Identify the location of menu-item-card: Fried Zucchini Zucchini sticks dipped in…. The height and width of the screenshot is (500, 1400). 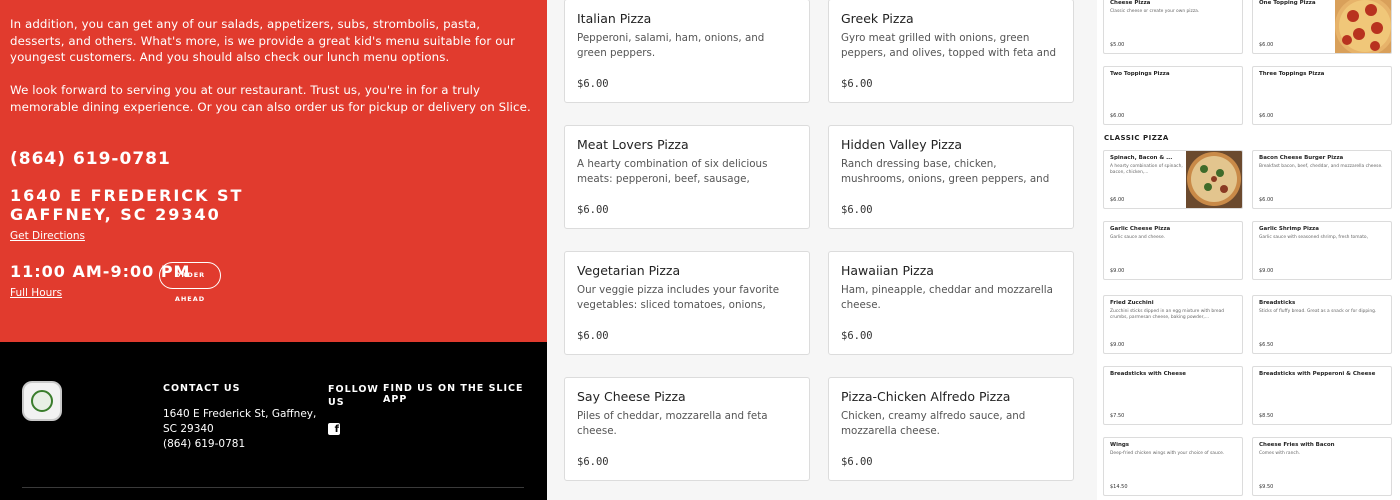
(1173, 324).